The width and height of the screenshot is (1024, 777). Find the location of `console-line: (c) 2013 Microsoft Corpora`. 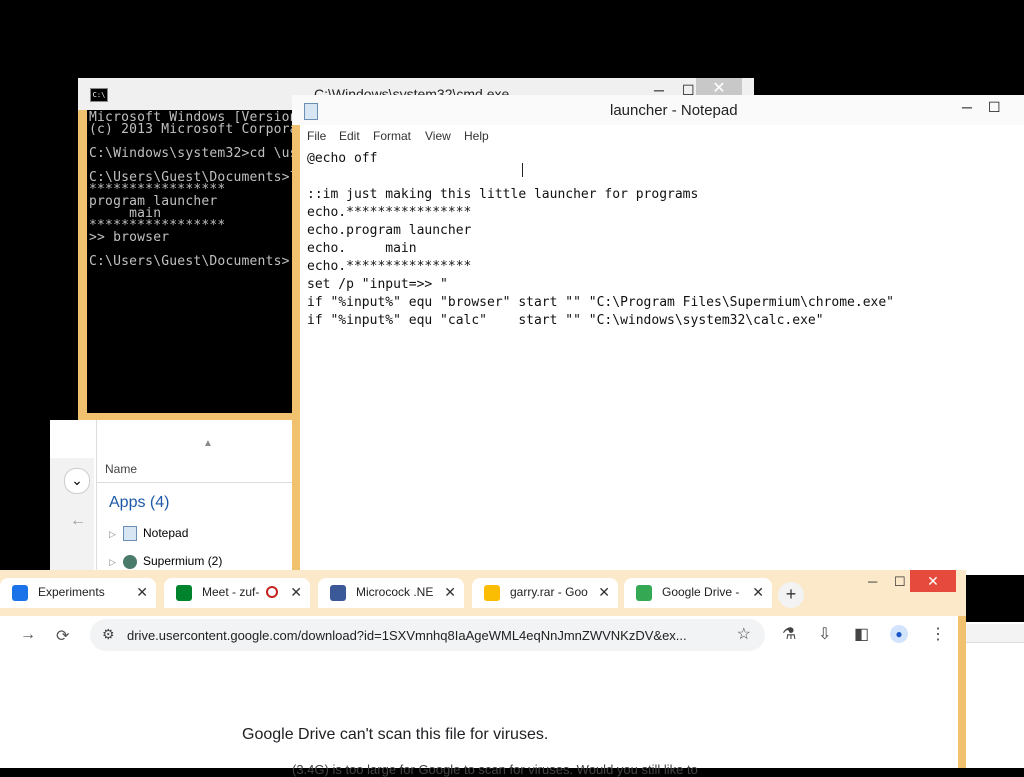

console-line: (c) 2013 Microsoft Corpora is located at coordinates (193, 129).